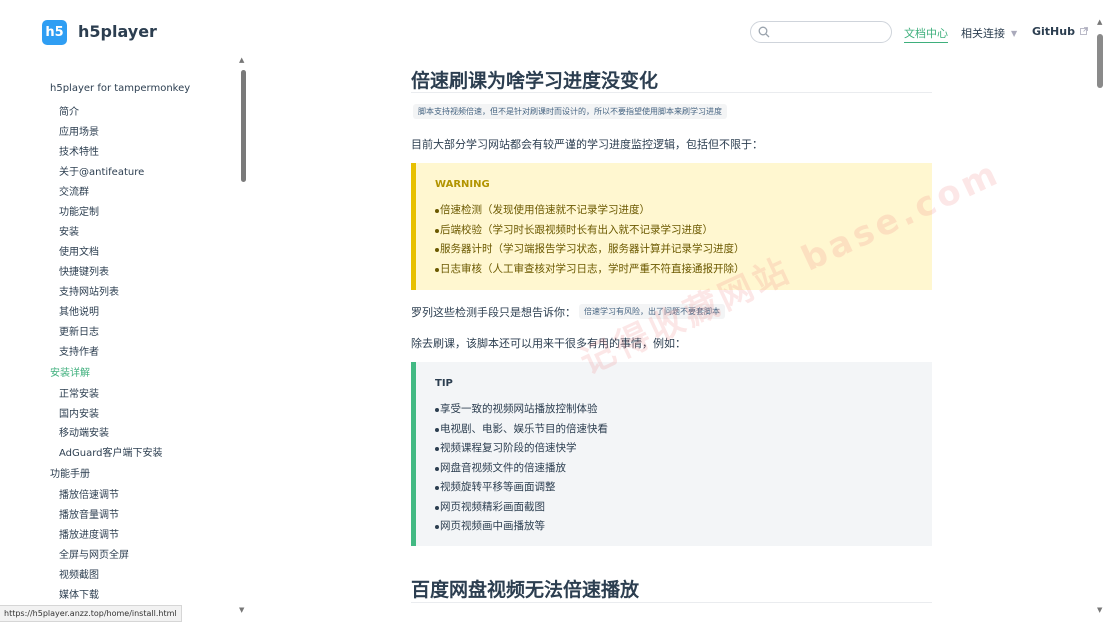 The width and height of the screenshot is (1109, 625). What do you see at coordinates (89, 513) in the screenshot?
I see `sidebar-item-volume: 播放音量调节` at bounding box center [89, 513].